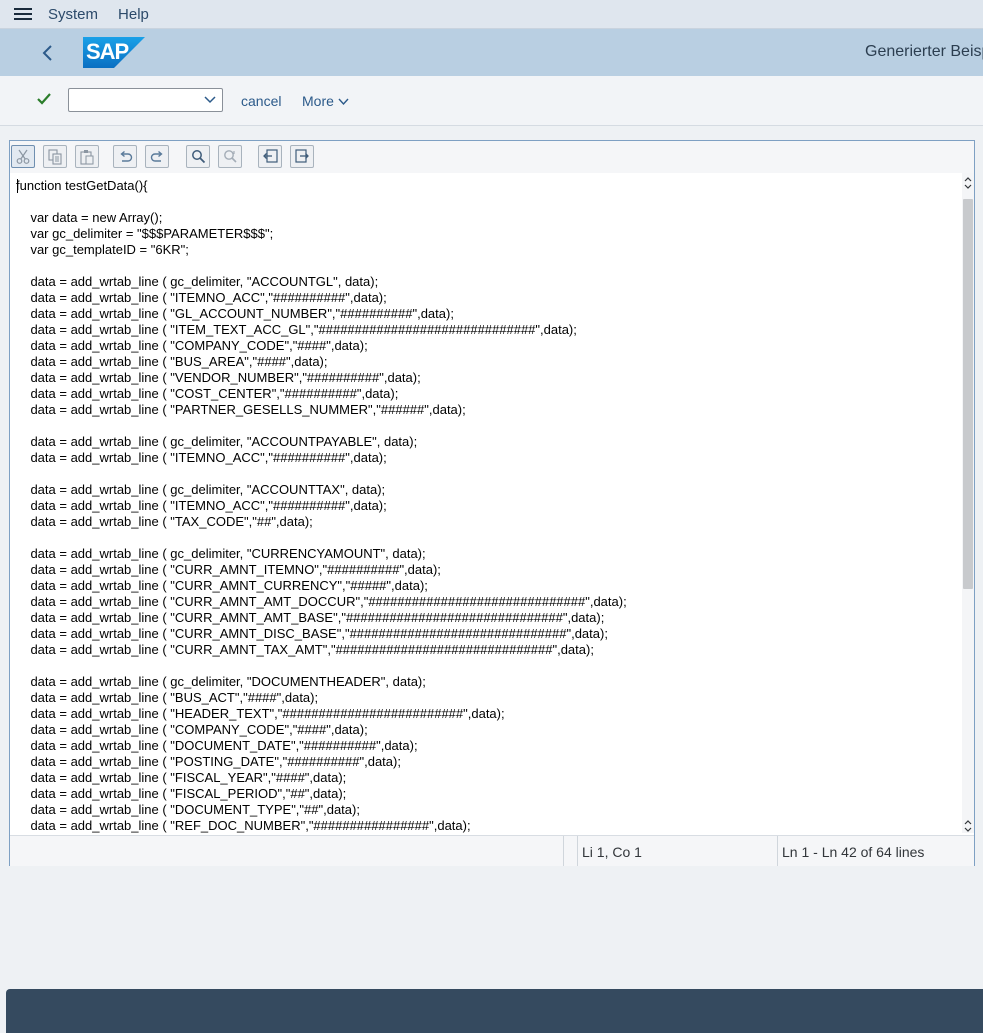  I want to click on search-icon, so click(199, 157).